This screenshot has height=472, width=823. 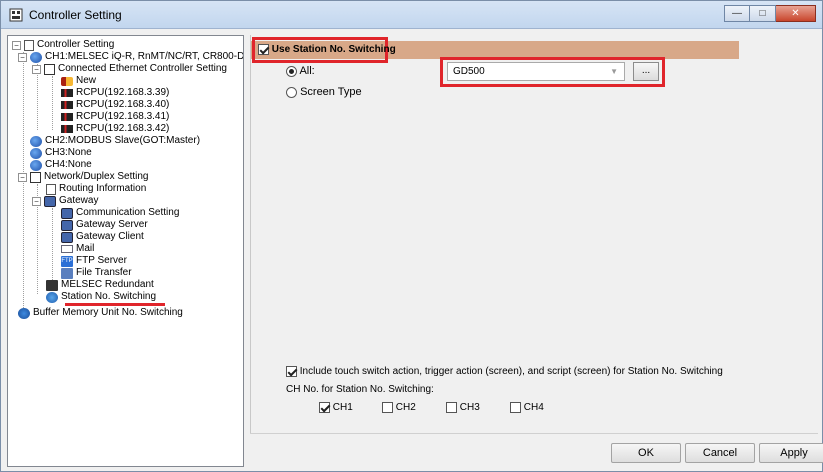 What do you see at coordinates (123, 128) in the screenshot?
I see `tree-item-label: RCPU(192.168.3.42)` at bounding box center [123, 128].